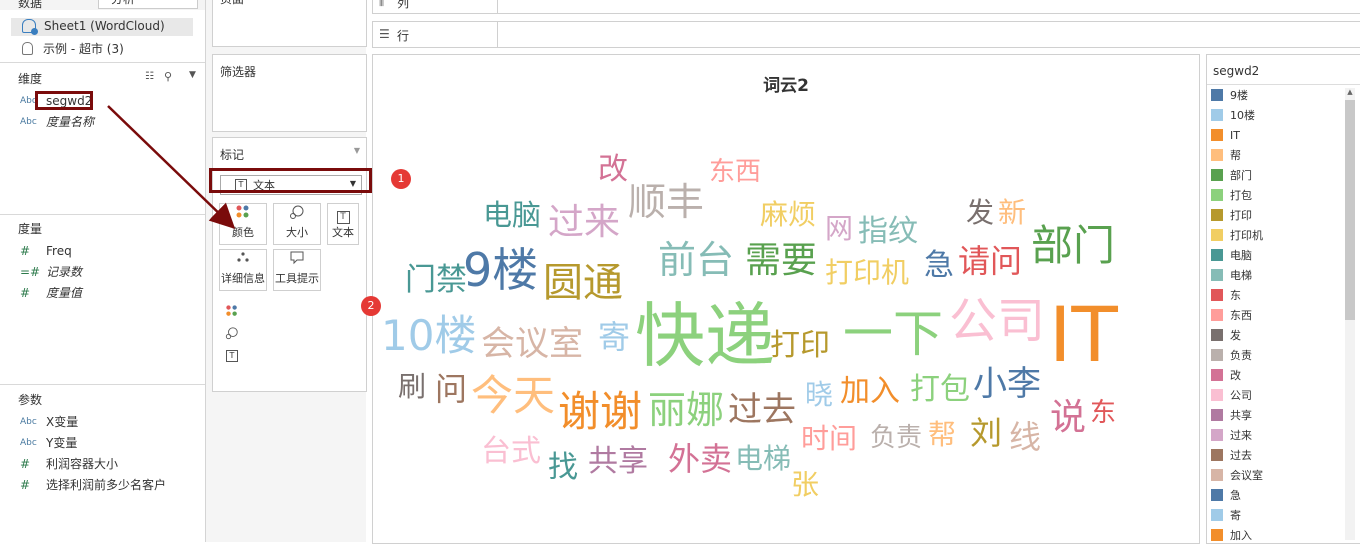  I want to click on scroll-up-icon: ▲, so click(1350, 92).